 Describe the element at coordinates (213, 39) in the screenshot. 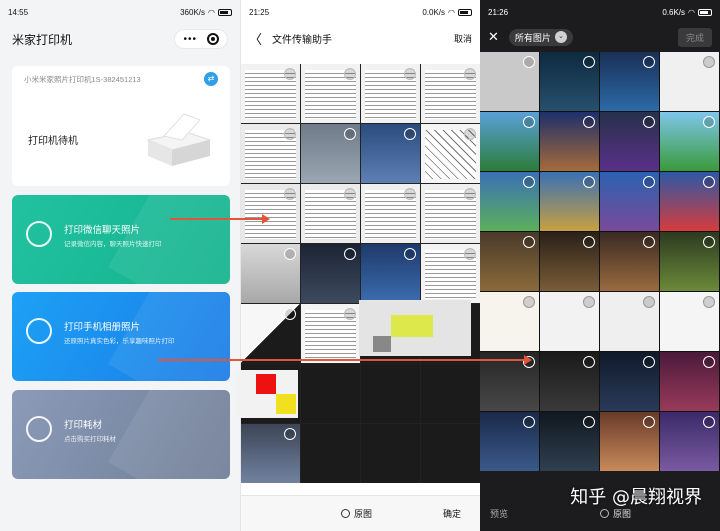

I see `close-target-icon` at that location.